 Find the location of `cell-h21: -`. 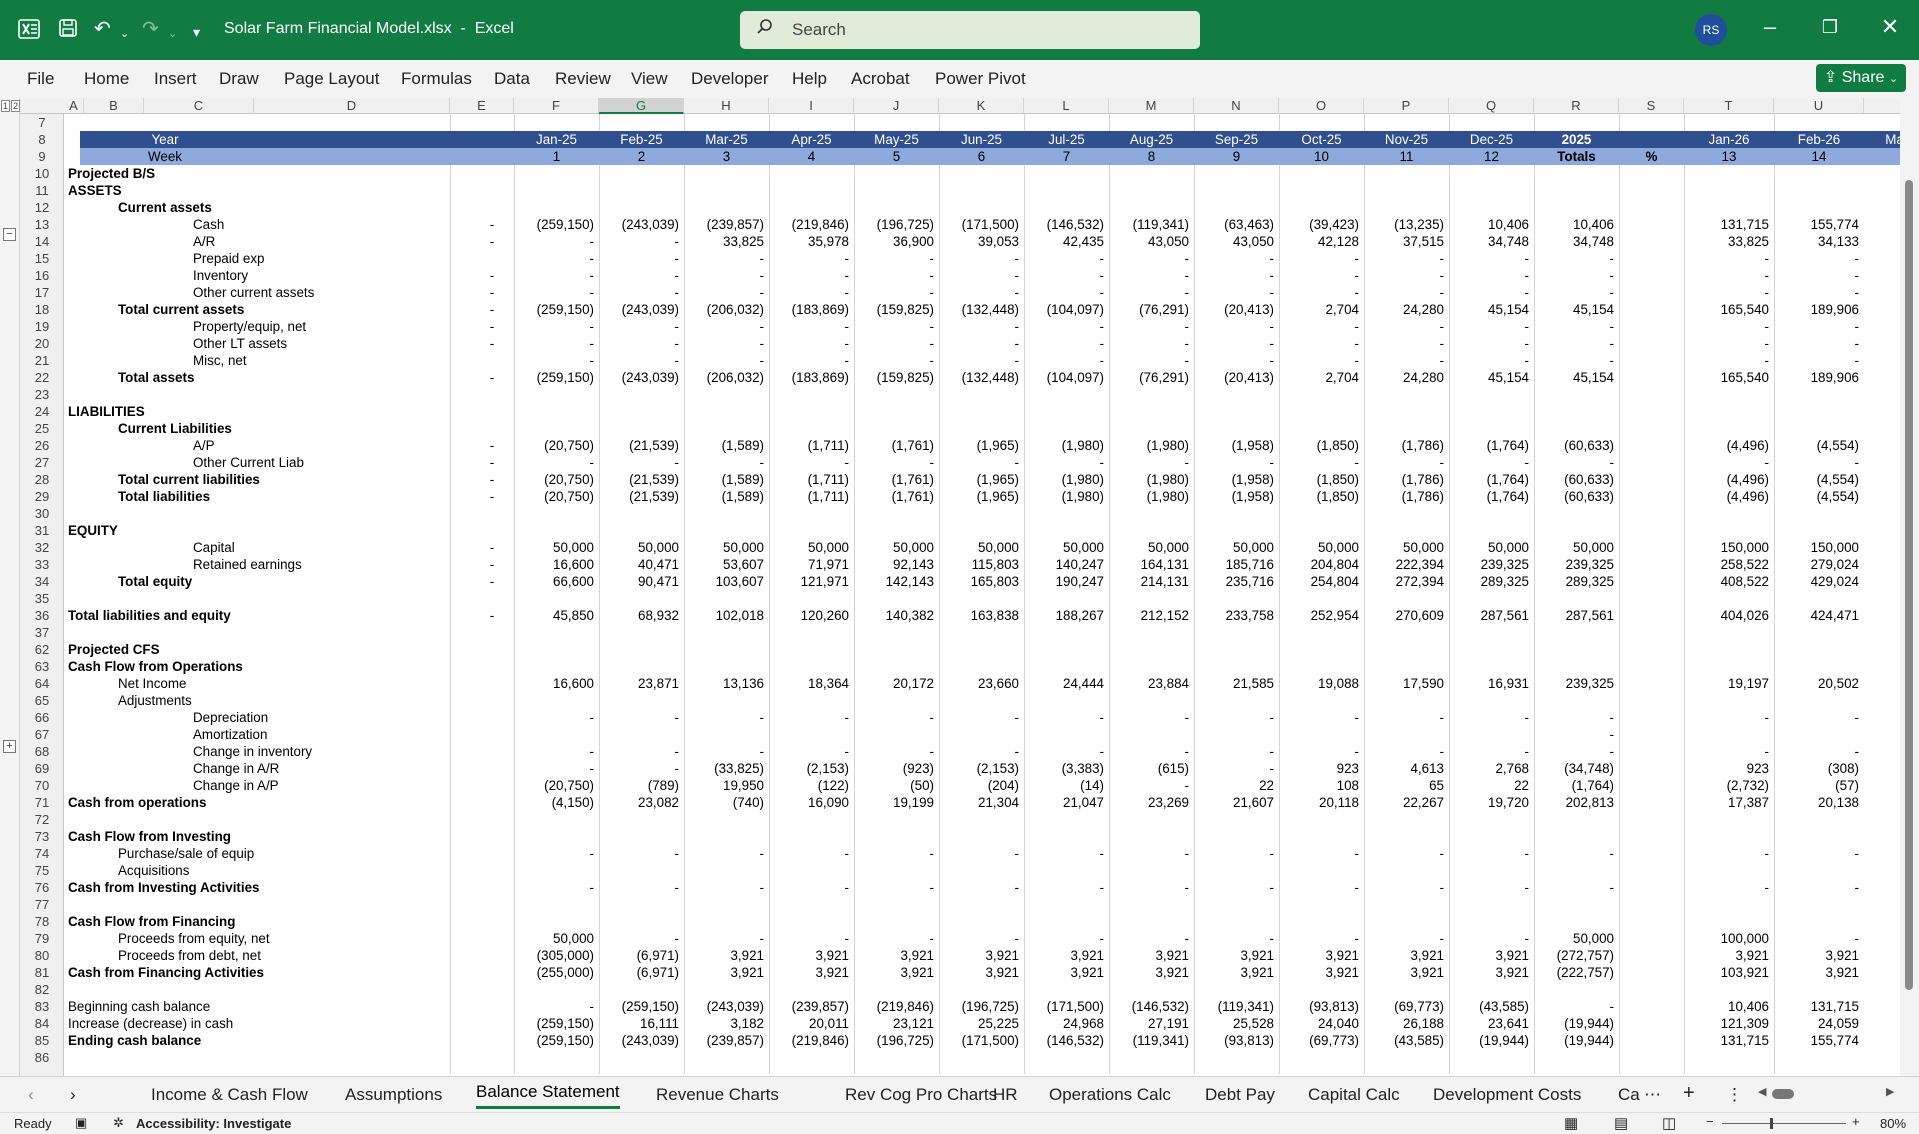

cell-h21: - is located at coordinates (726, 360).